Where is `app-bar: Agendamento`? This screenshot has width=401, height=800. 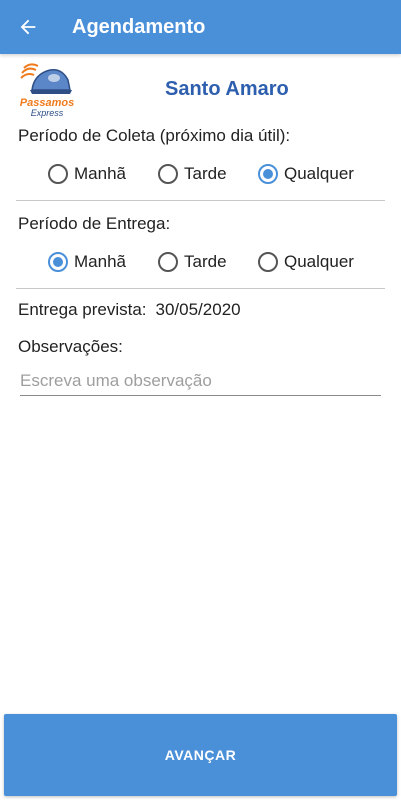
app-bar: Agendamento is located at coordinates (200, 27).